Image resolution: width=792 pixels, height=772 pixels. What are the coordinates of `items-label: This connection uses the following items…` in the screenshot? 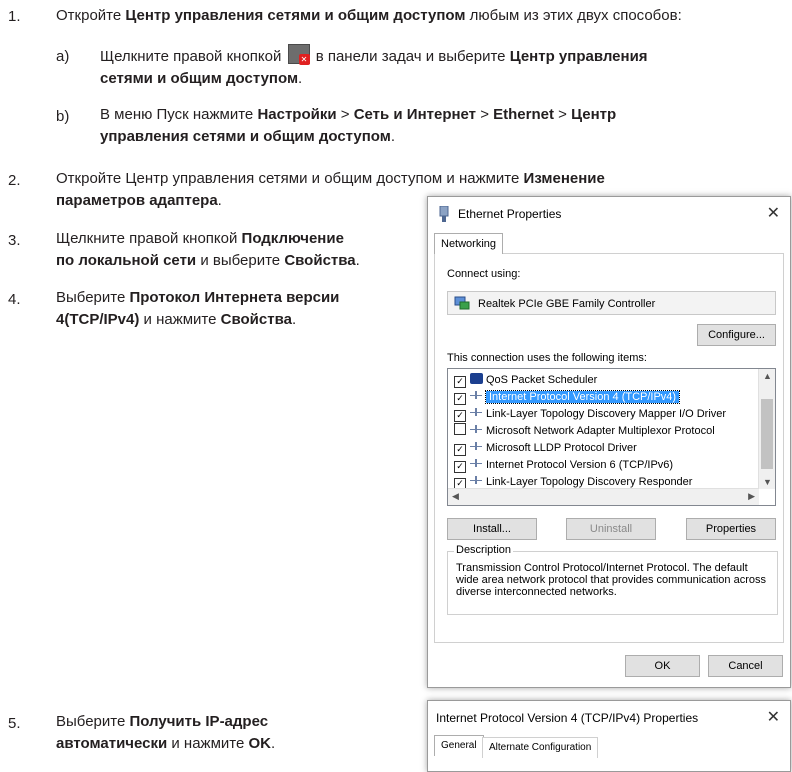 It's located at (547, 358).